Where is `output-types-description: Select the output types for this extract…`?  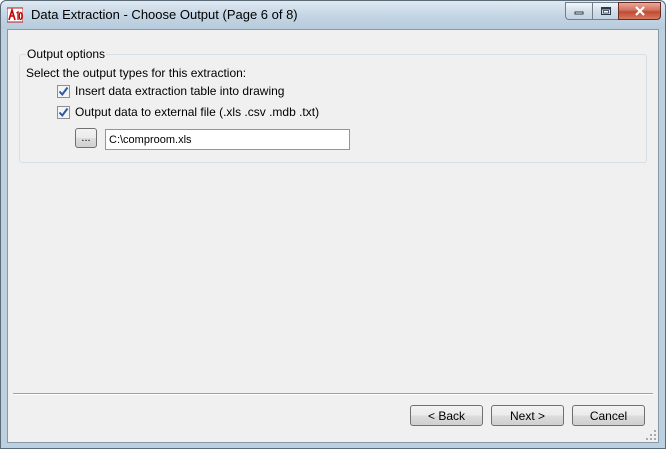 output-types-description: Select the output types for this extract… is located at coordinates (136, 73).